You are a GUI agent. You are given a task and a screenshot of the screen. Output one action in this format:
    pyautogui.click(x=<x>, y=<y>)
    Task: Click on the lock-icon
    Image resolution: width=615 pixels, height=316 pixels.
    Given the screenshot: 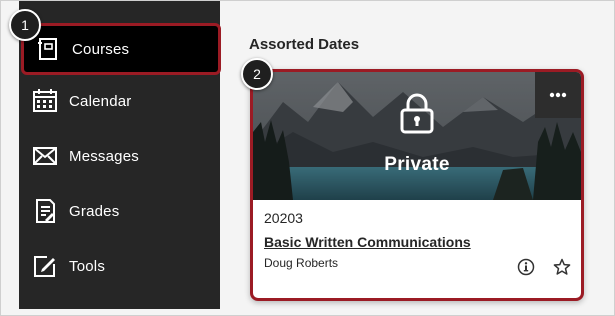 What is the action you would take?
    pyautogui.click(x=417, y=113)
    